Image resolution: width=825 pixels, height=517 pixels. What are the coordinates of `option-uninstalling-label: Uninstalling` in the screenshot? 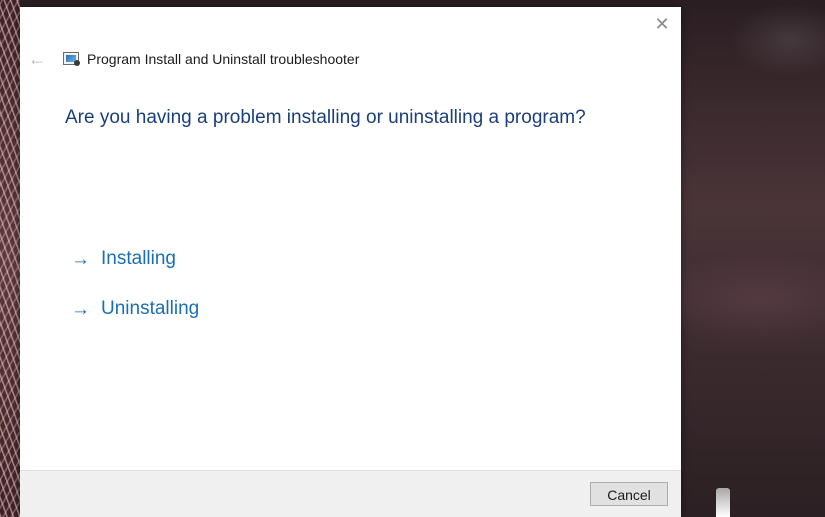 It's located at (150, 308).